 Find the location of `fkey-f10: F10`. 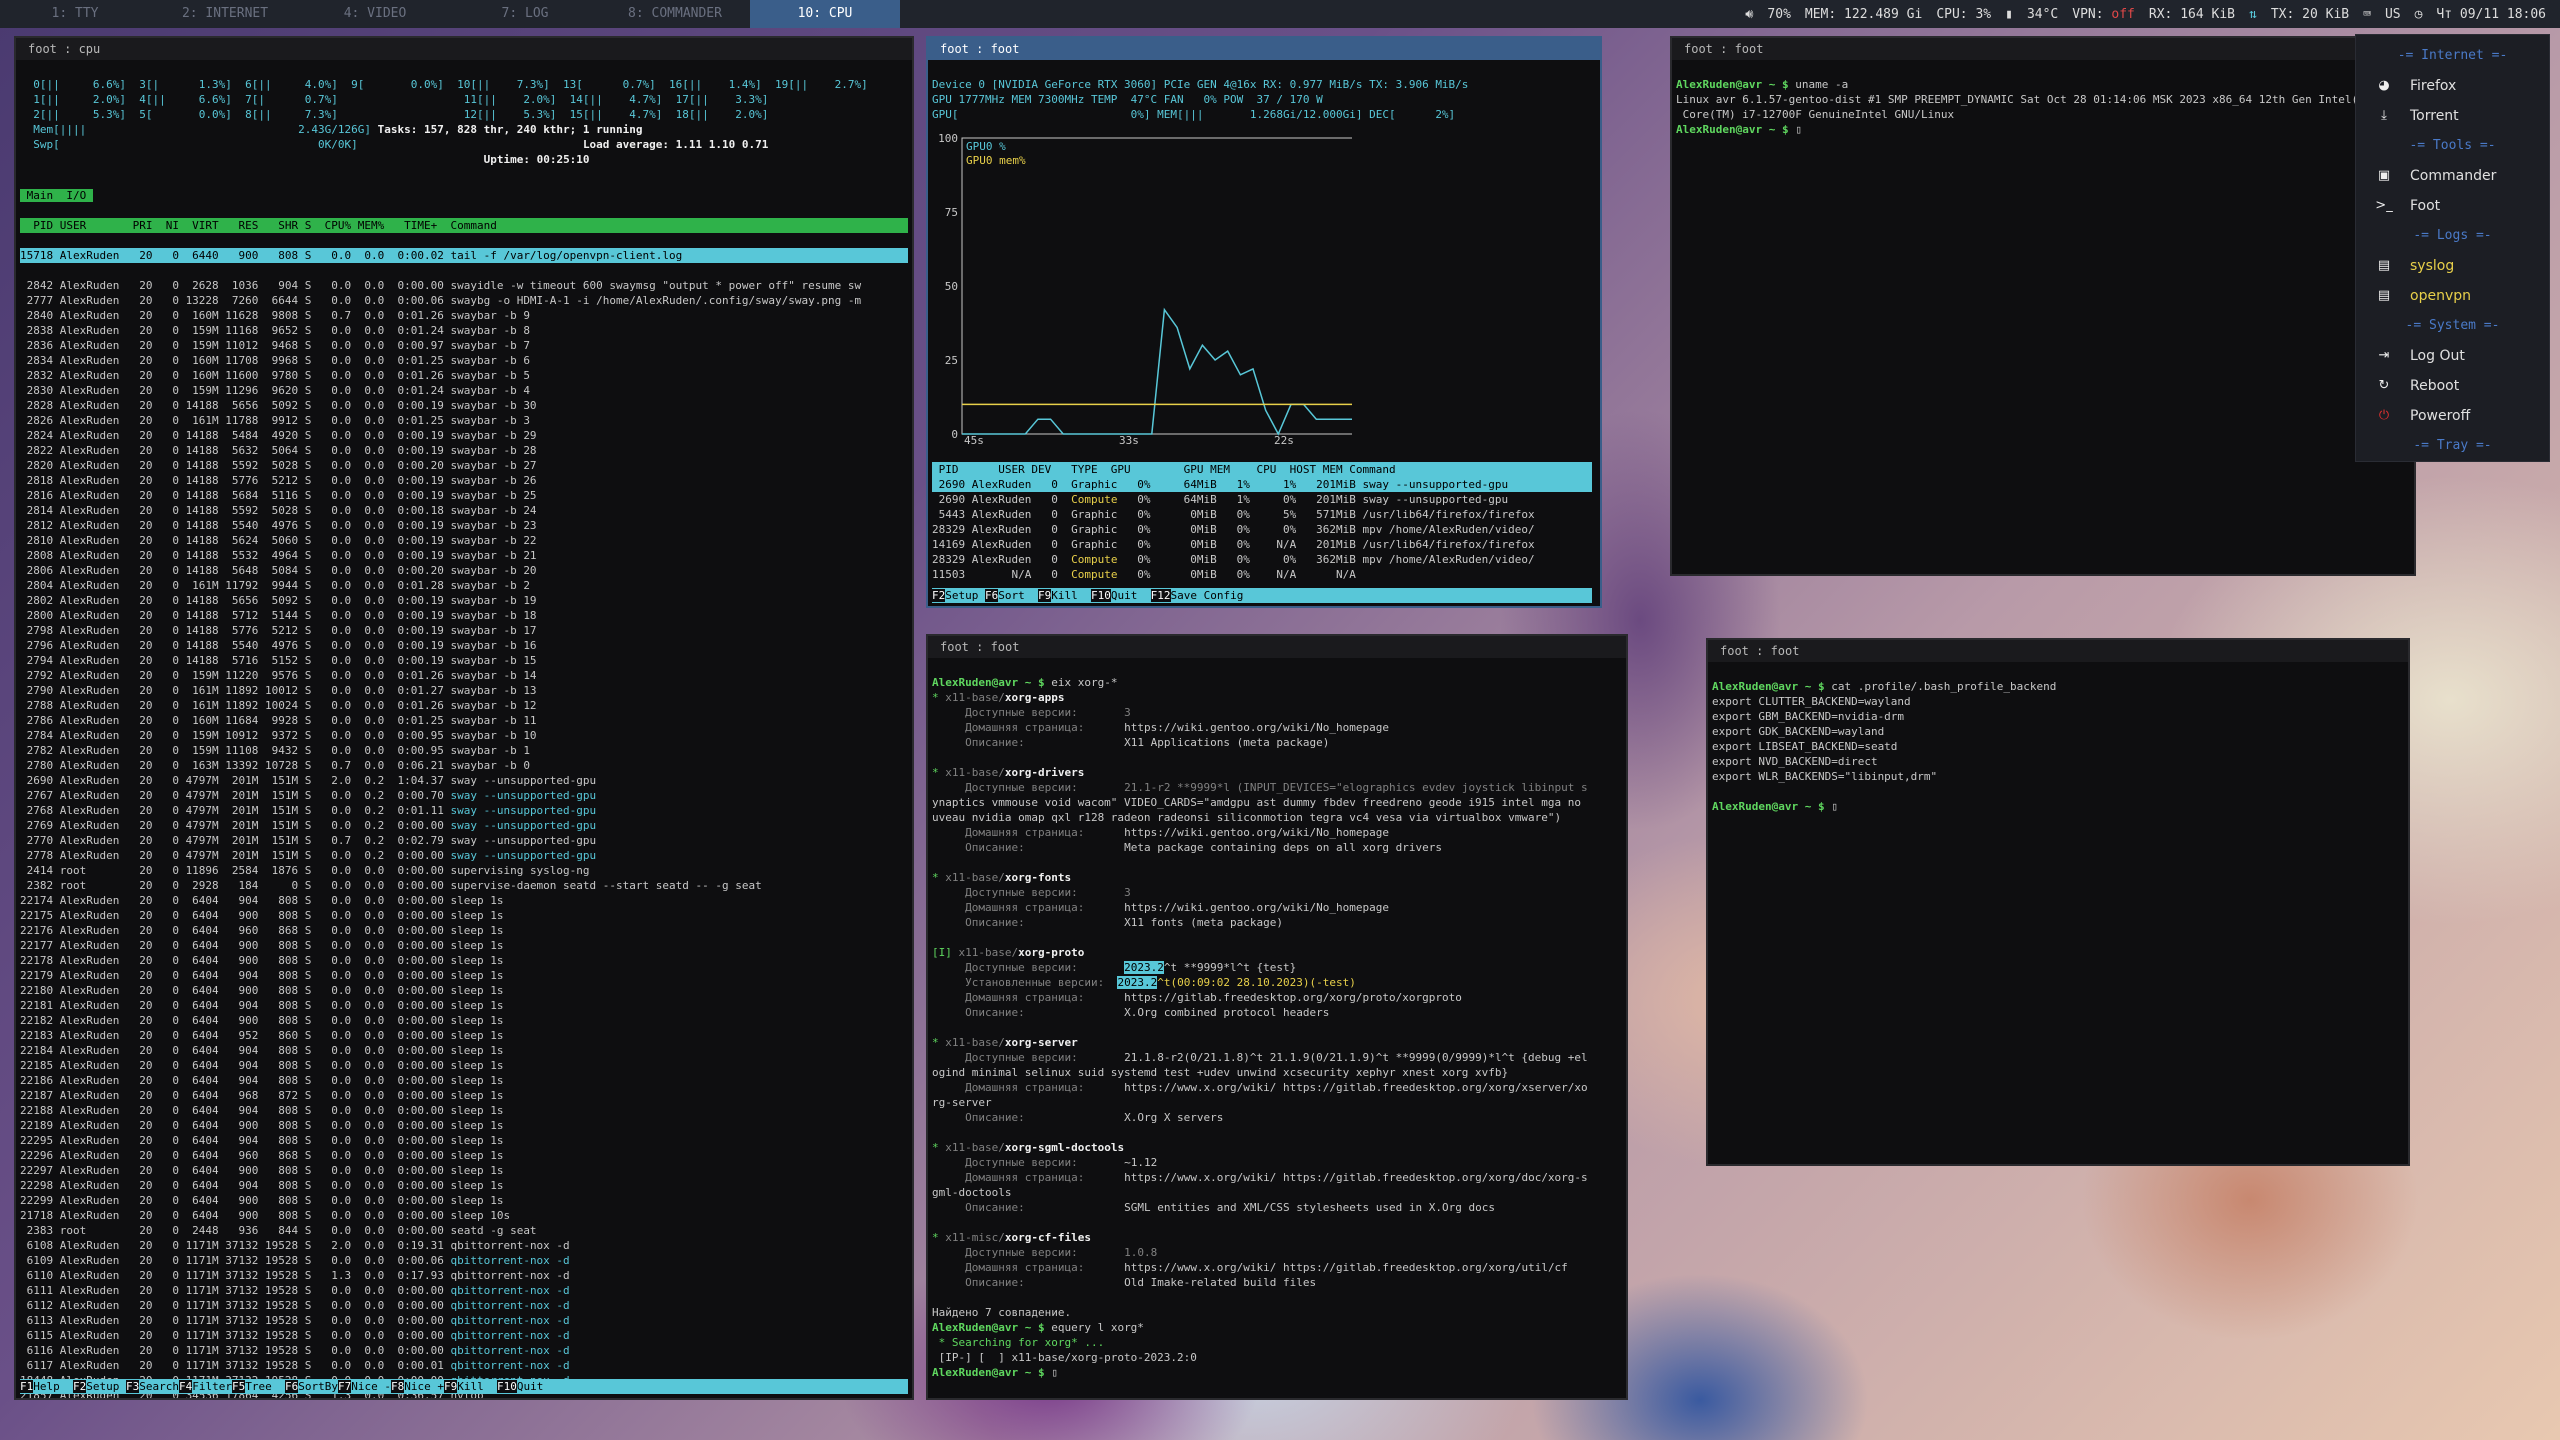

fkey-f10: F10 is located at coordinates (507, 1386).